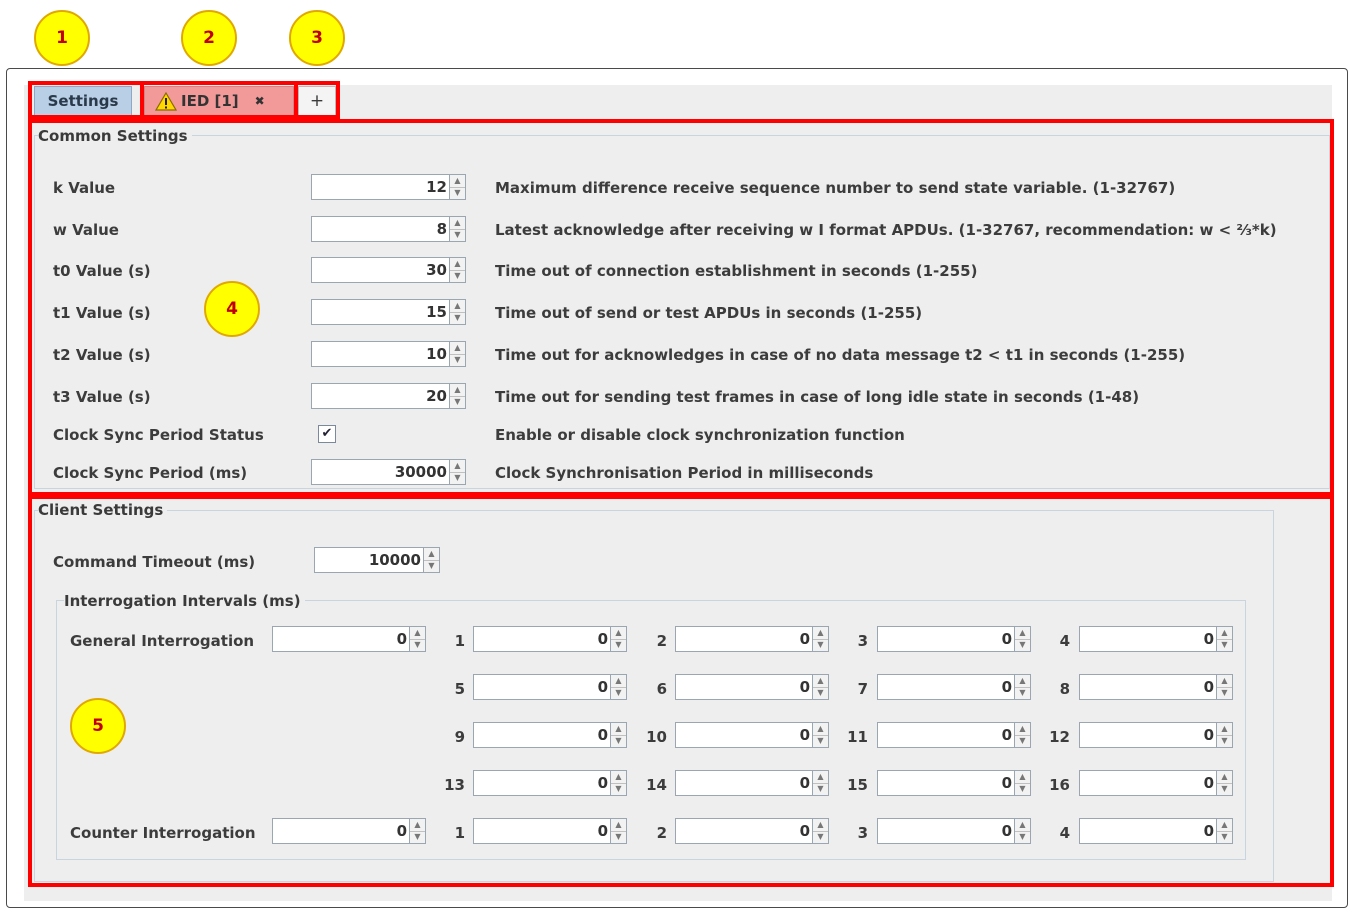 This screenshot has width=1350, height=908. I want to click on setting-spinner: 8 ▲ ▼, so click(388, 229).